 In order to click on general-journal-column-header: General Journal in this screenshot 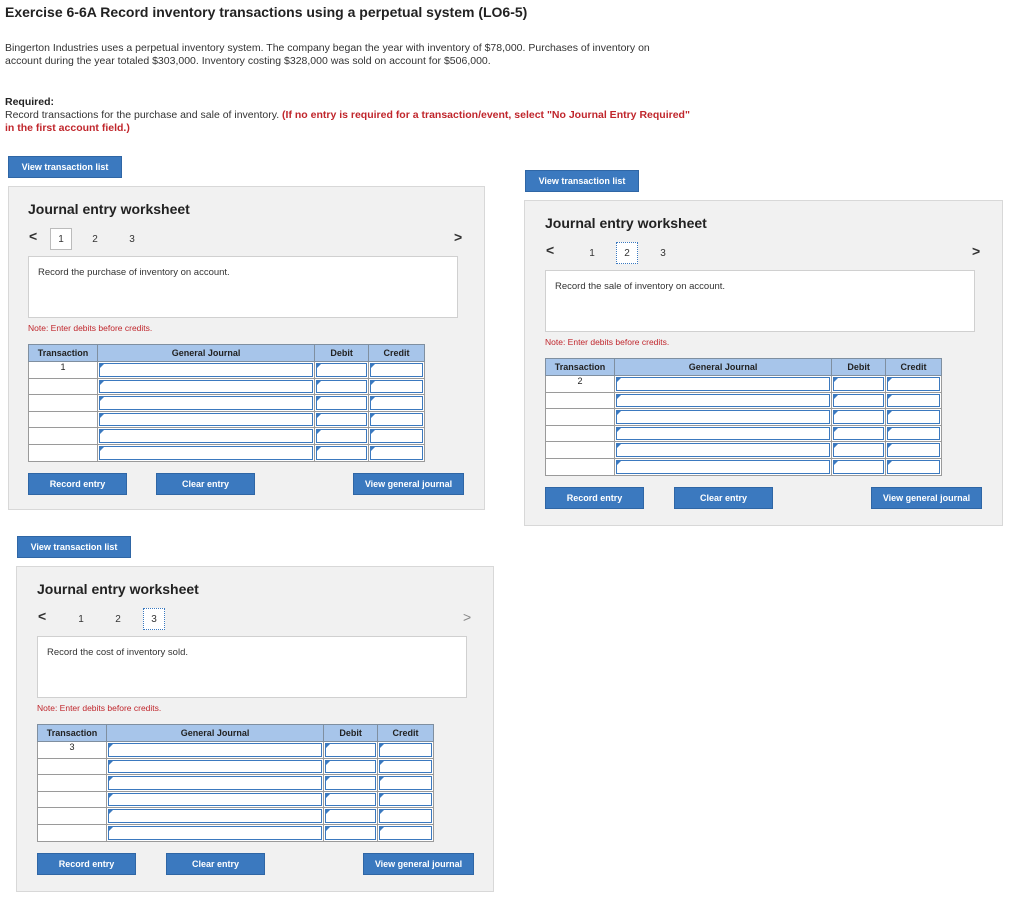, I will do `click(215, 733)`.